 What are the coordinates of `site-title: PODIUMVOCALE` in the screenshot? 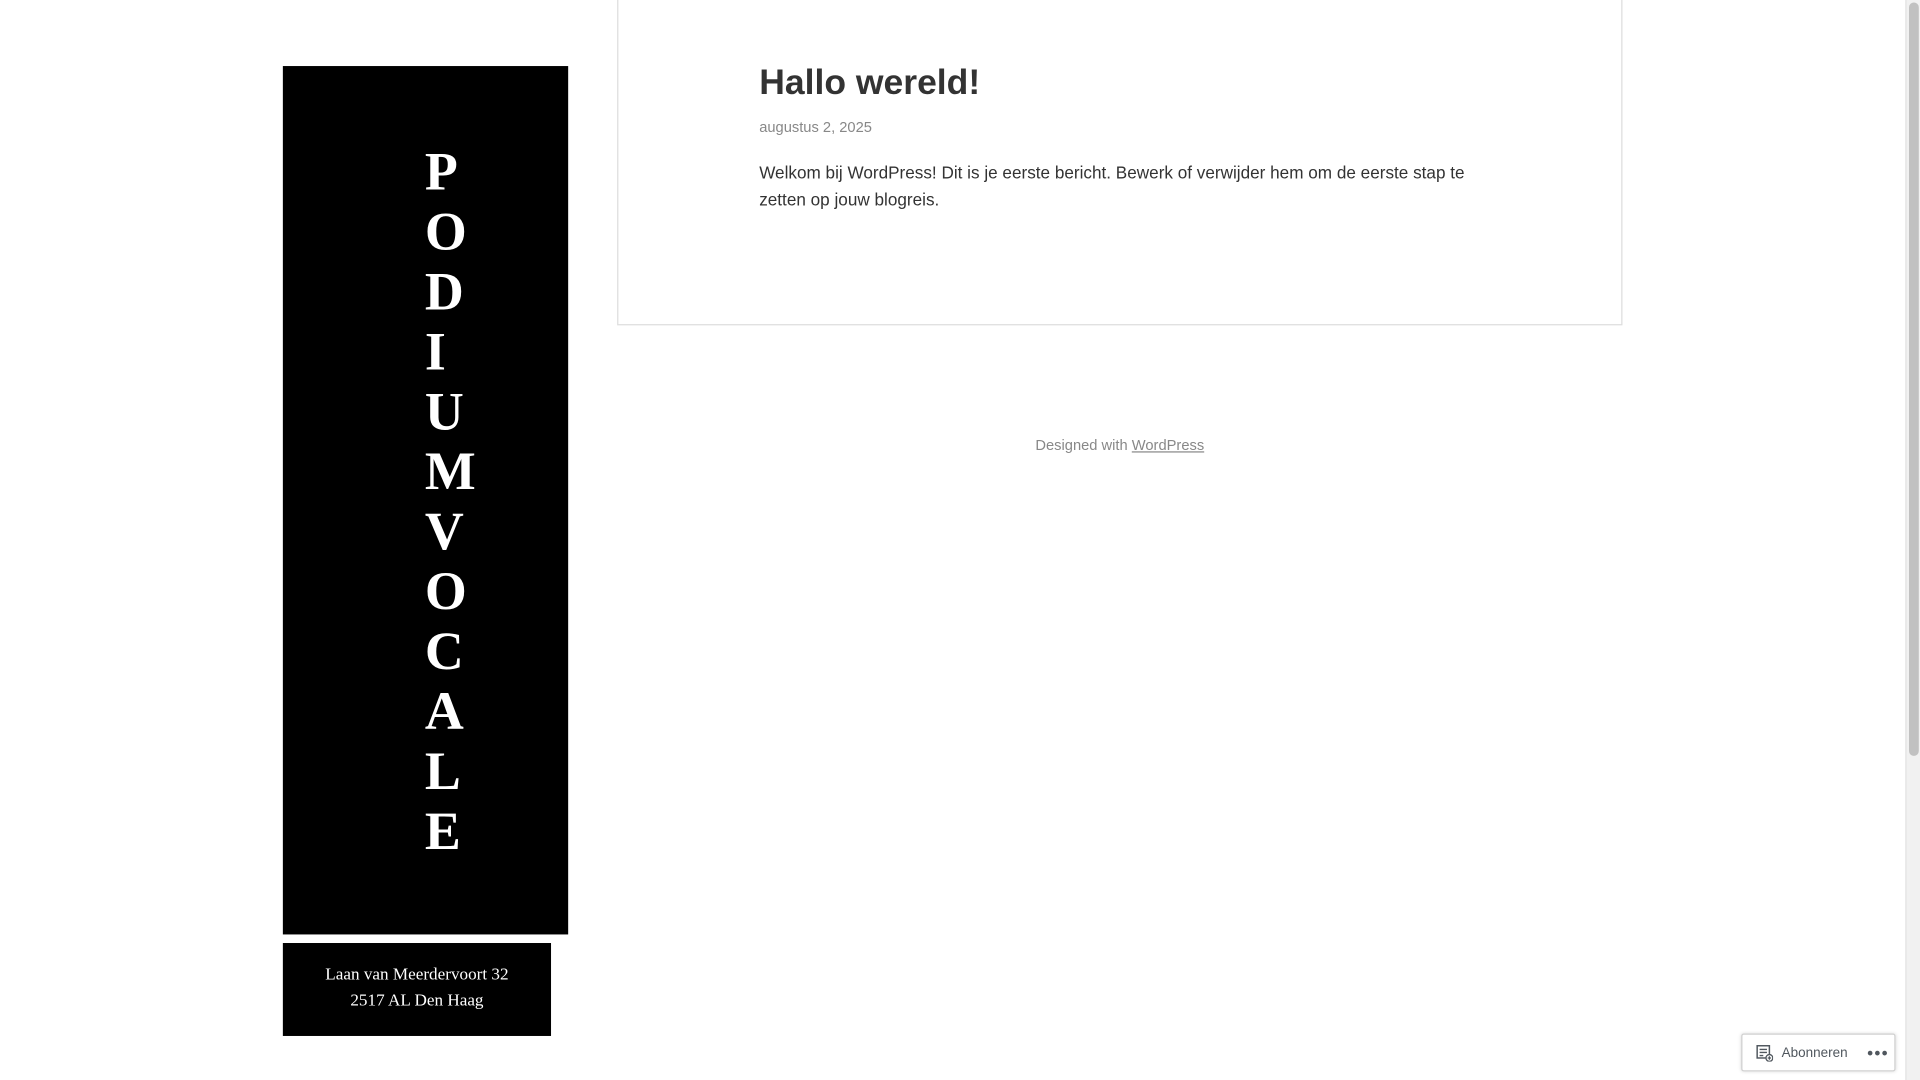 It's located at (461, 501).